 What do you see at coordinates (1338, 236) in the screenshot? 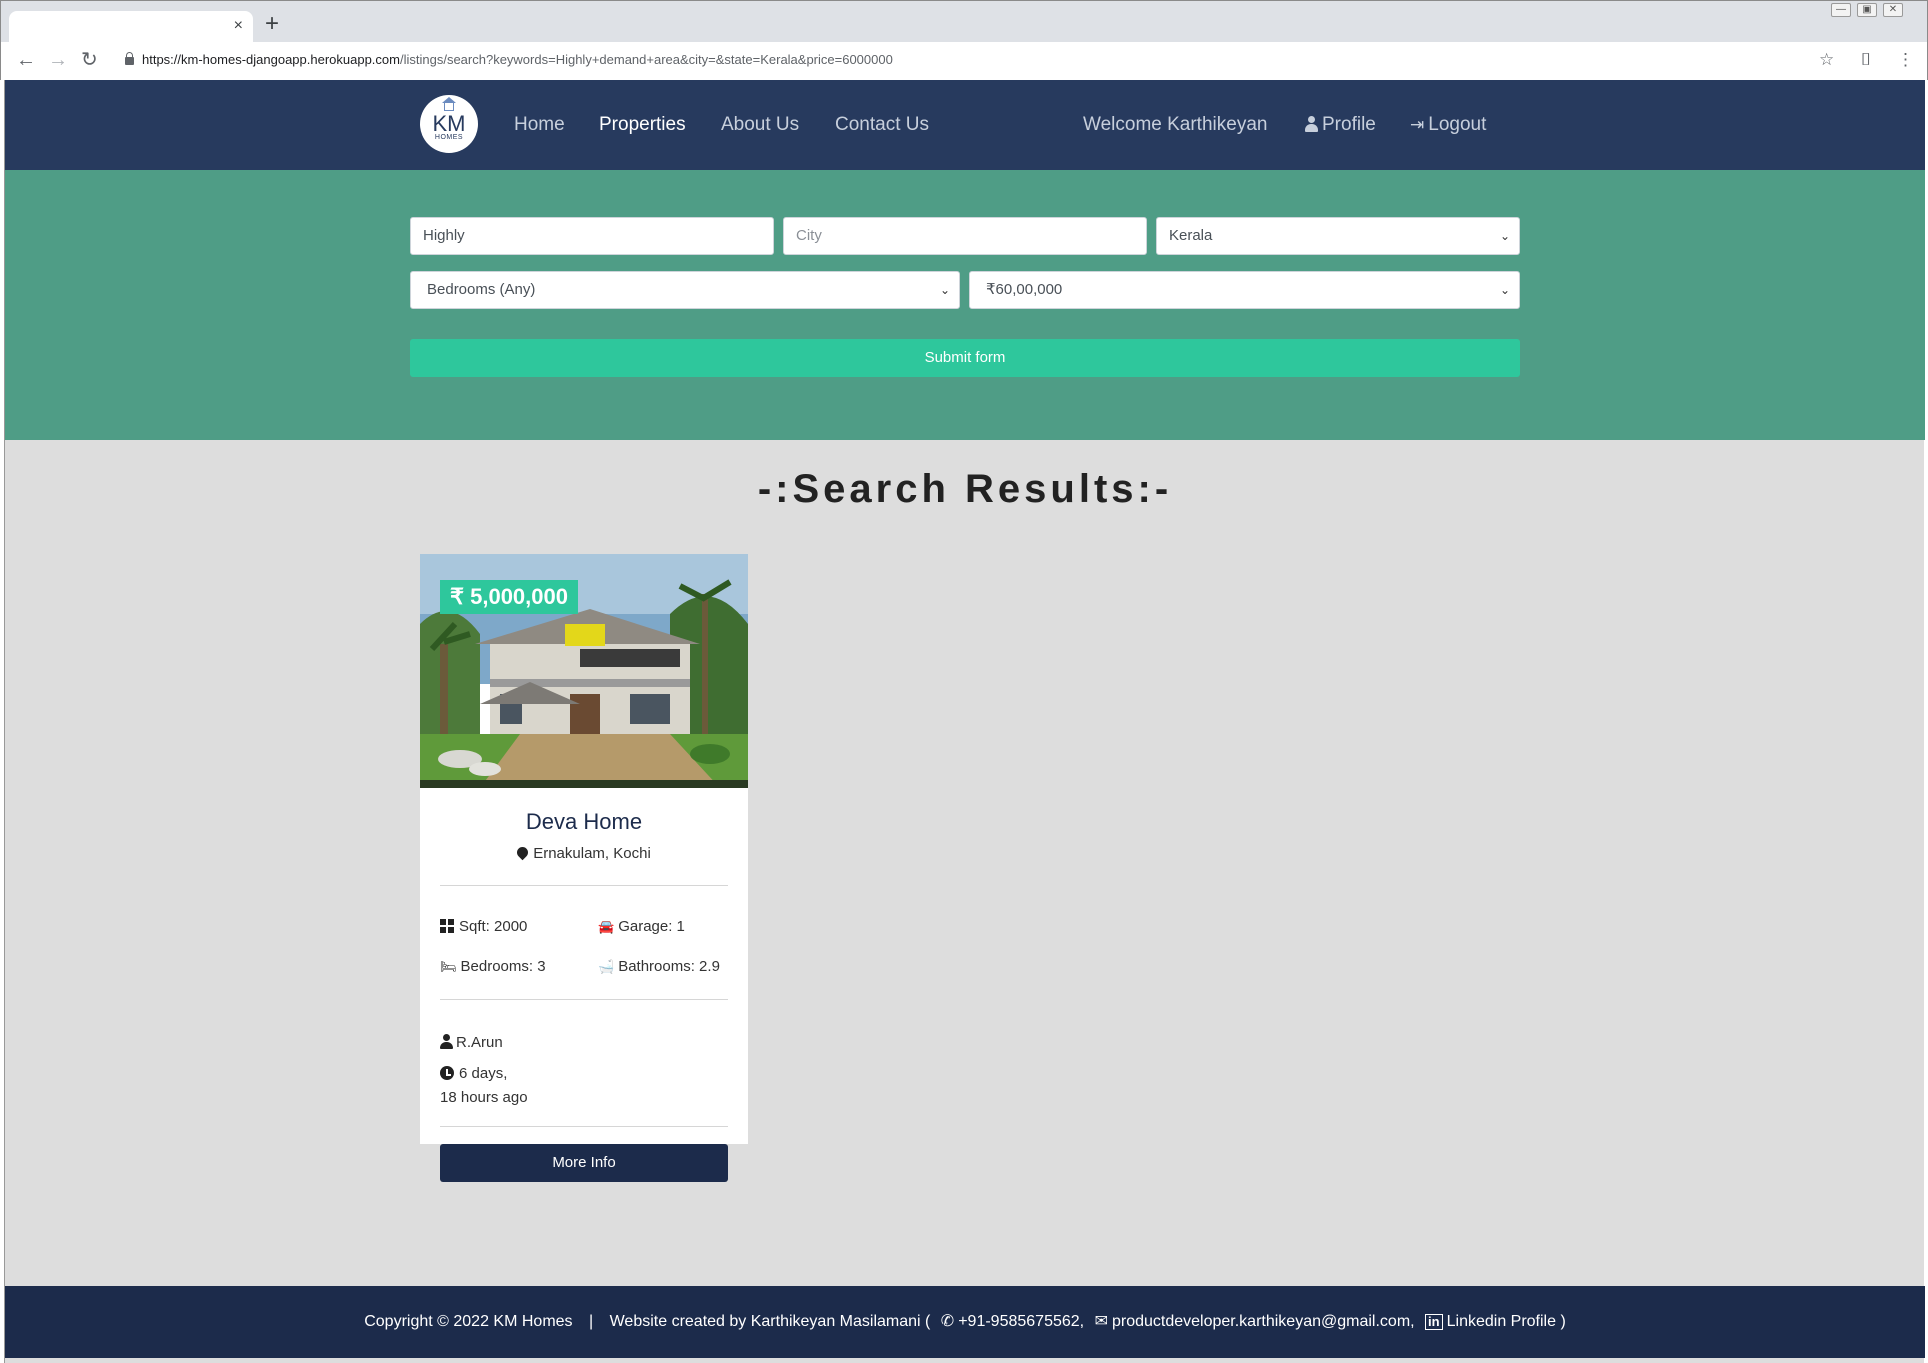
I see `state-select: Kerala ⌄` at bounding box center [1338, 236].